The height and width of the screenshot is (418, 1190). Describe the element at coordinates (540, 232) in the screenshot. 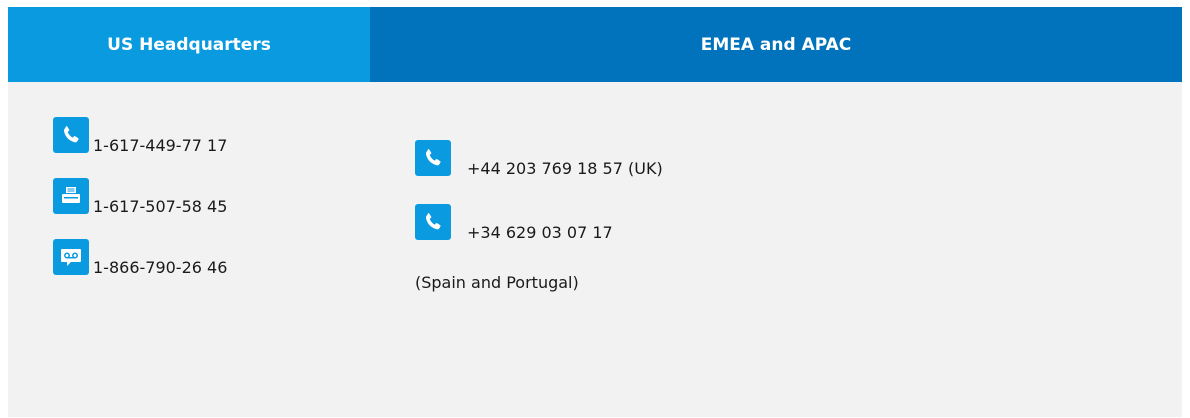

I see `emea-es-phone-number: +34 629 03 07 17` at that location.